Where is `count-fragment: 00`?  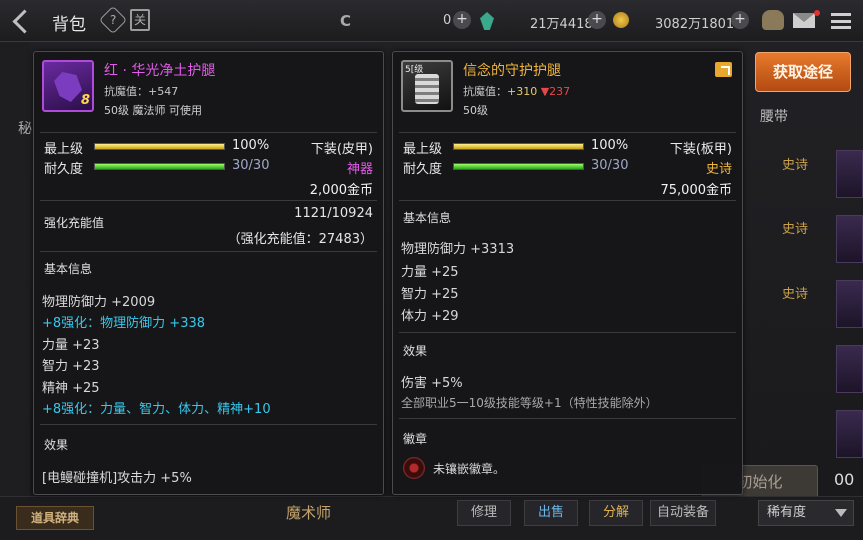 count-fragment: 00 is located at coordinates (844, 479).